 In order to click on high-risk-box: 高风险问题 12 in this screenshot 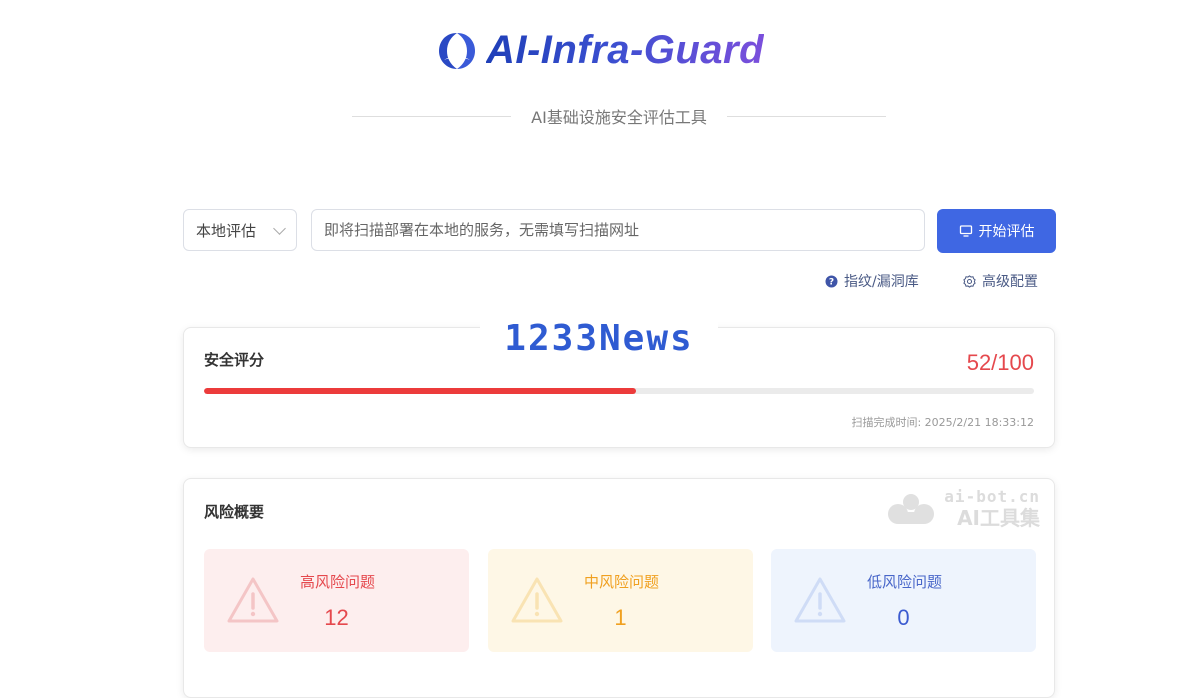, I will do `click(336, 600)`.